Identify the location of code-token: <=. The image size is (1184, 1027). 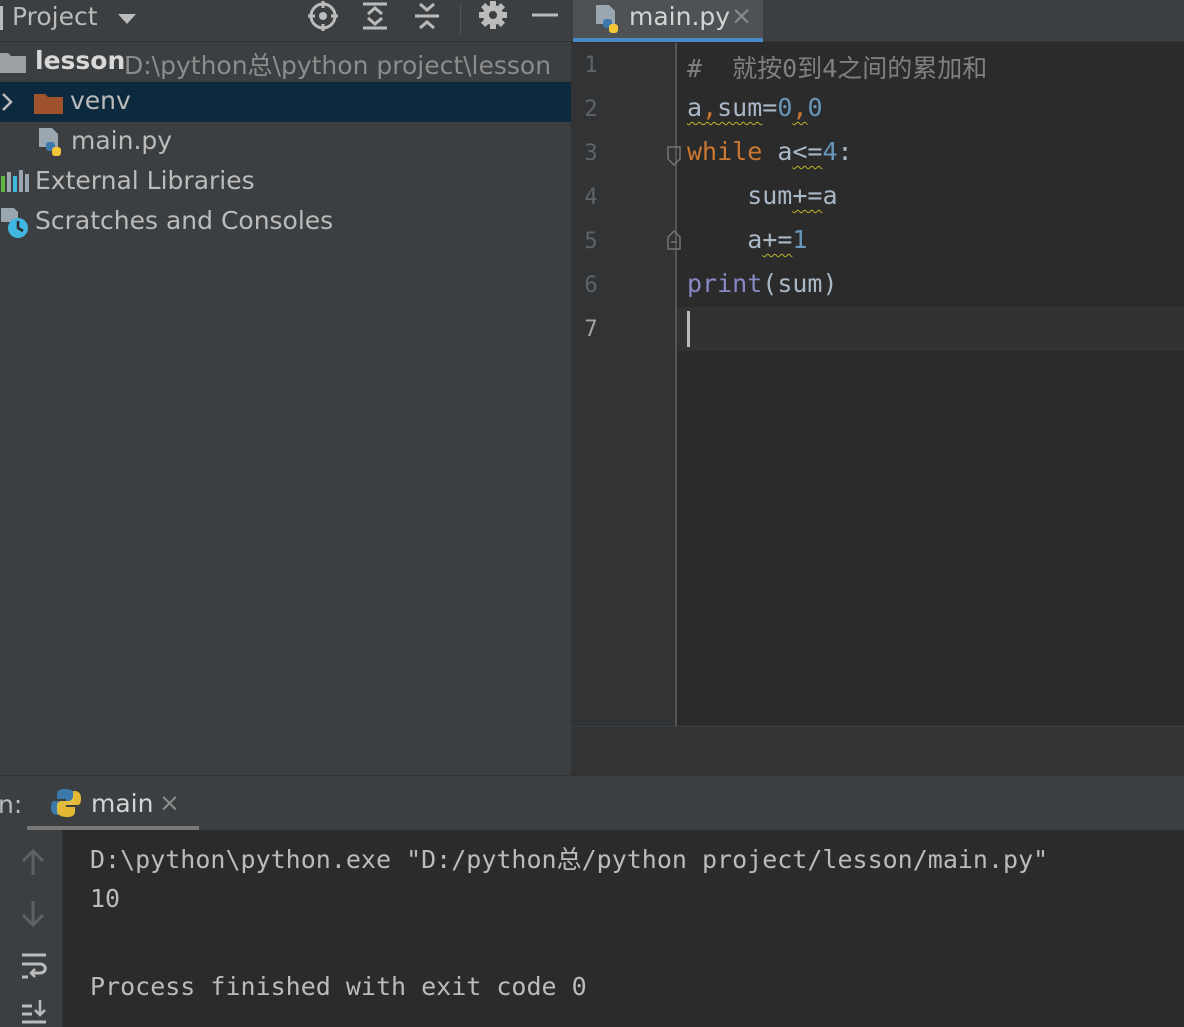
(807, 151).